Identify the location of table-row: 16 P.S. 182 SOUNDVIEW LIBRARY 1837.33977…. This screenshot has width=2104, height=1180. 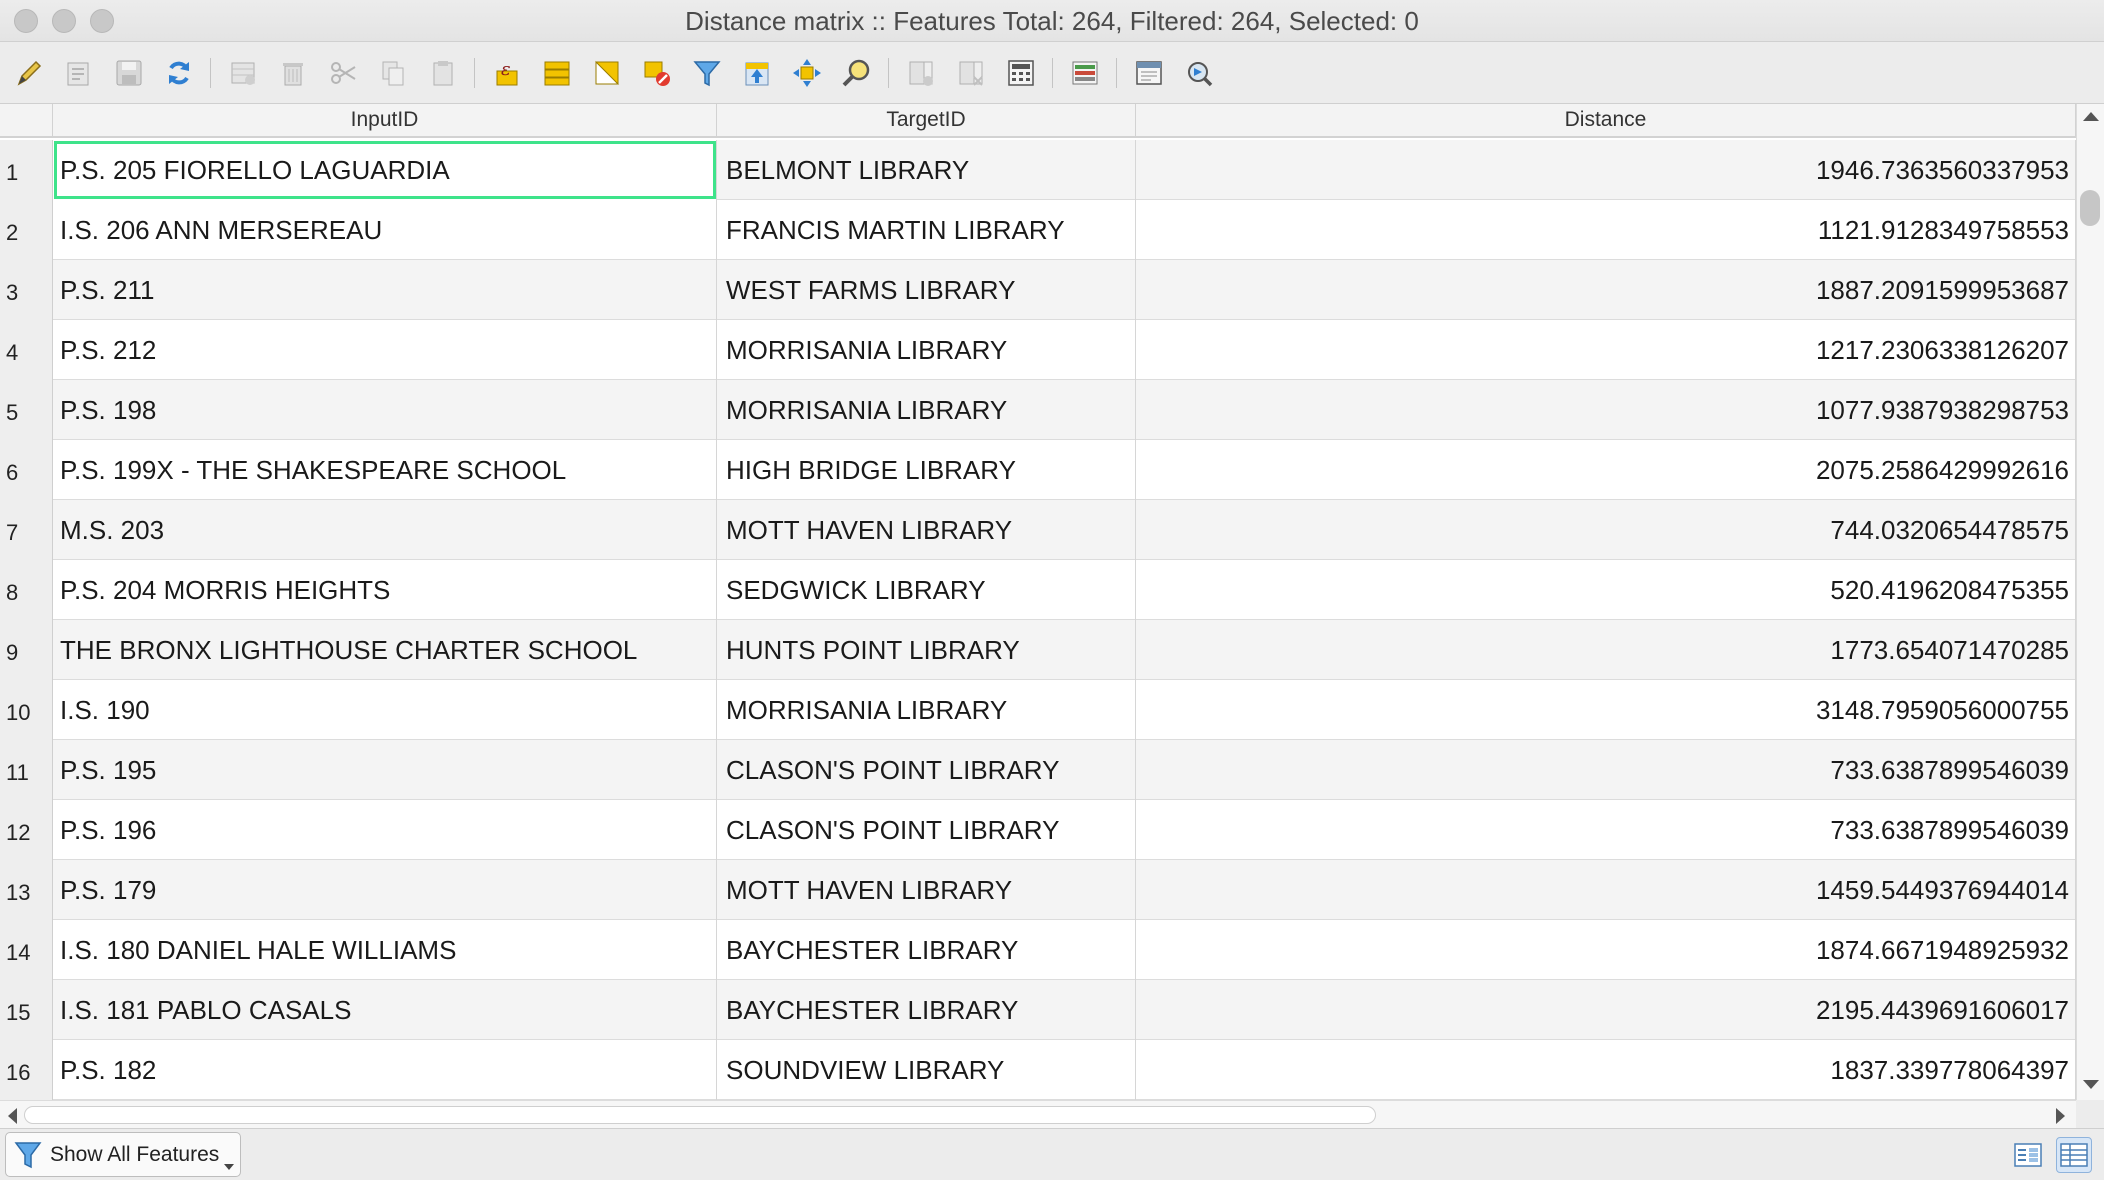
(1038, 1070).